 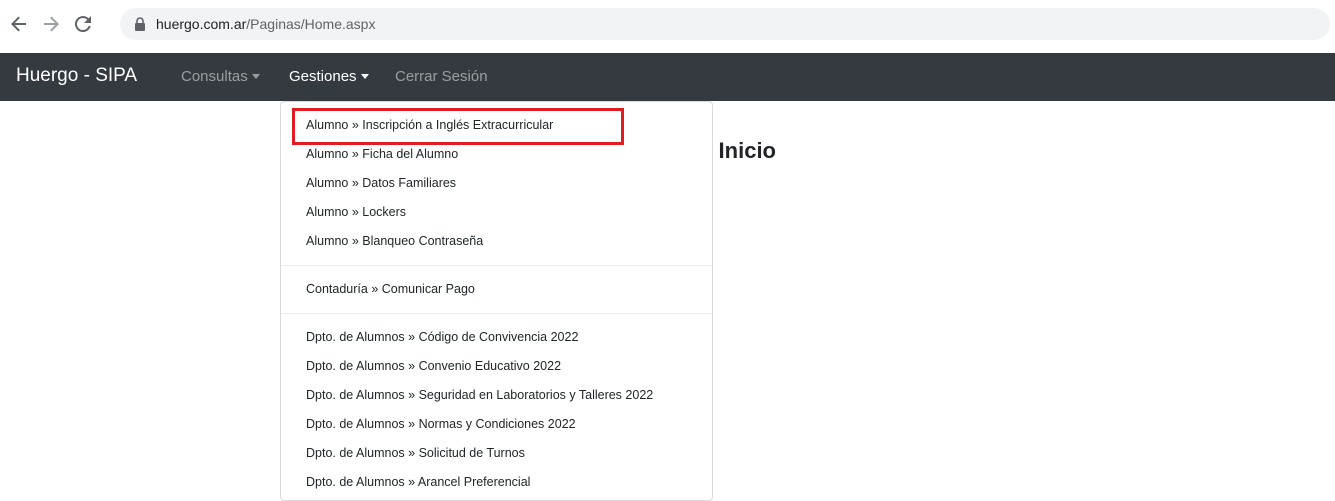 I want to click on menu-item-lockers: Alumno » Lockers, so click(x=496, y=212).